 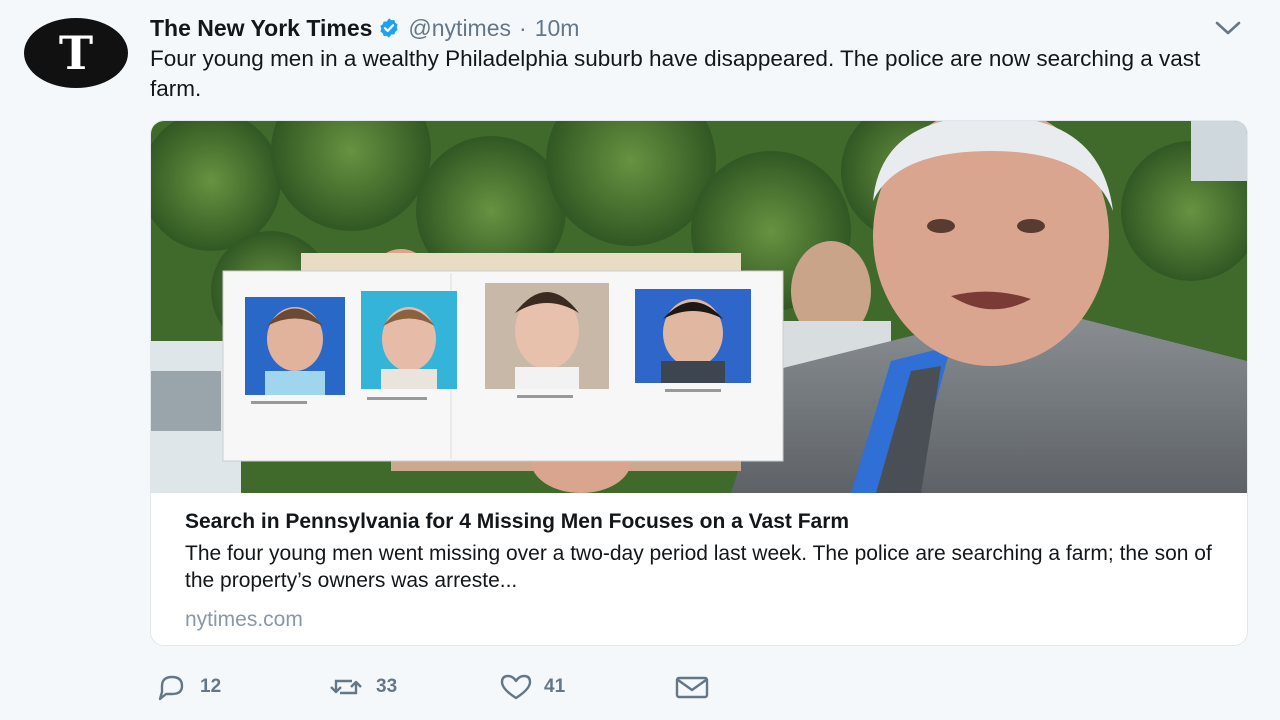 What do you see at coordinates (240, 687) in the screenshot?
I see `reply-button: 12` at bounding box center [240, 687].